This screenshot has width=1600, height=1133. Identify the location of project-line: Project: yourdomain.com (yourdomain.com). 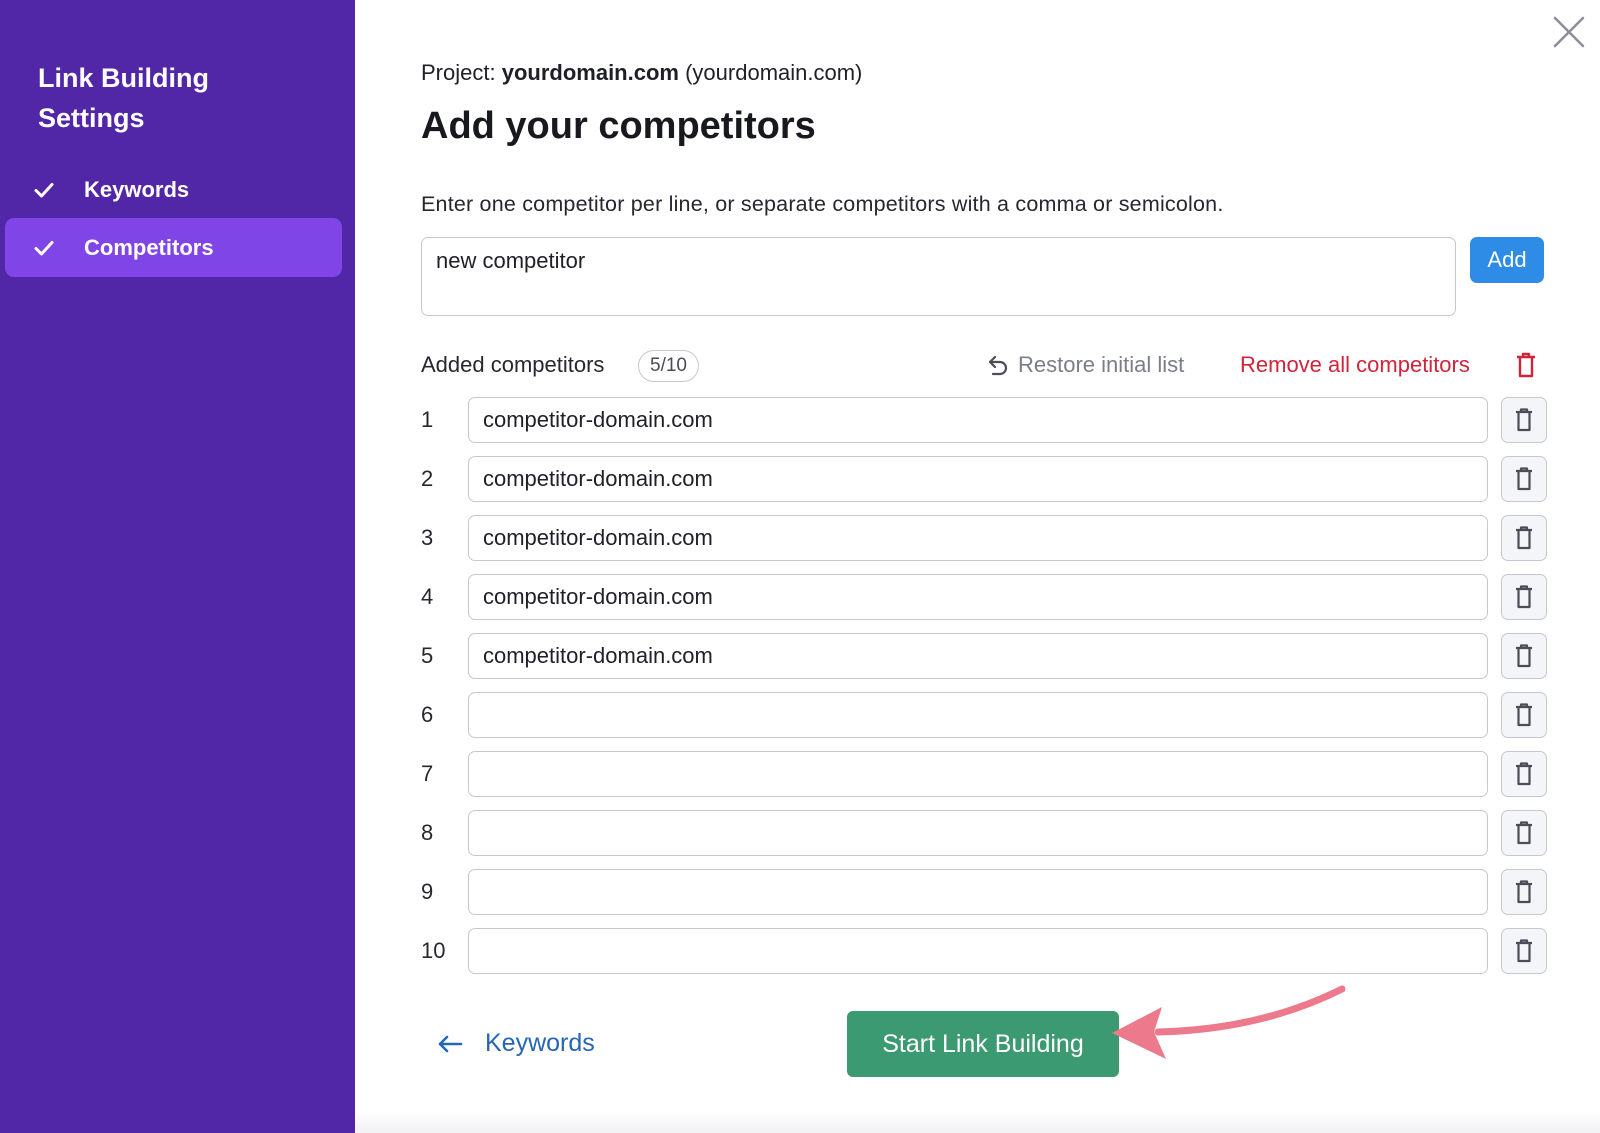
(641, 73).